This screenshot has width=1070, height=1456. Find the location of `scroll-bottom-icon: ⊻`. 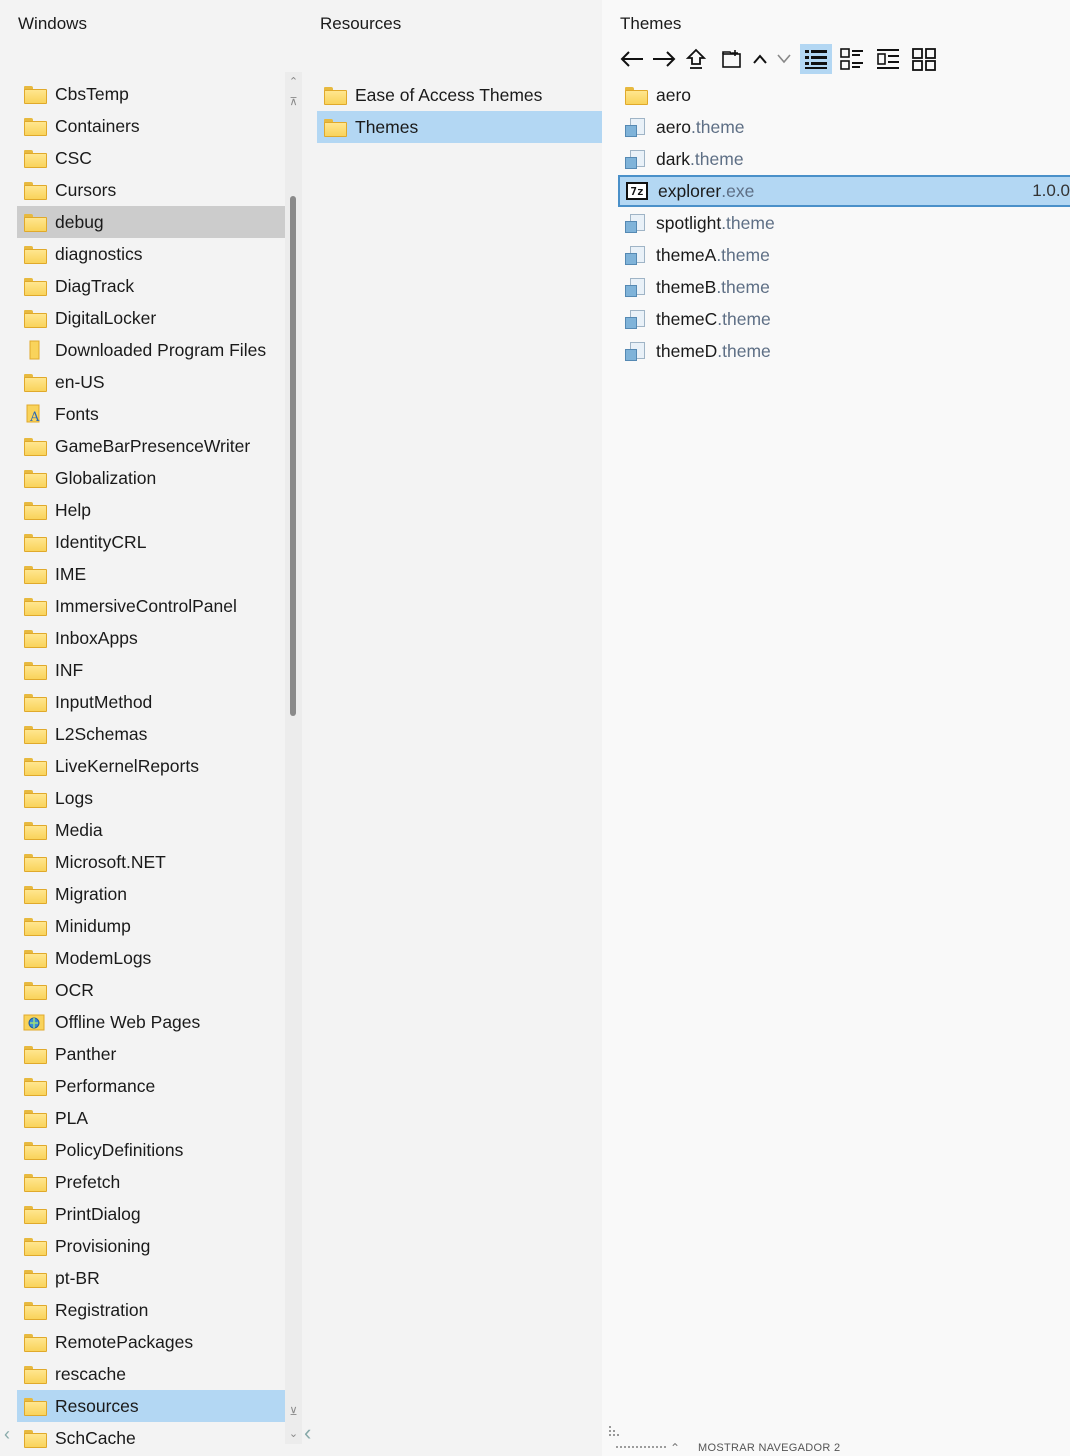

scroll-bottom-icon: ⊻ is located at coordinates (293, 1411).